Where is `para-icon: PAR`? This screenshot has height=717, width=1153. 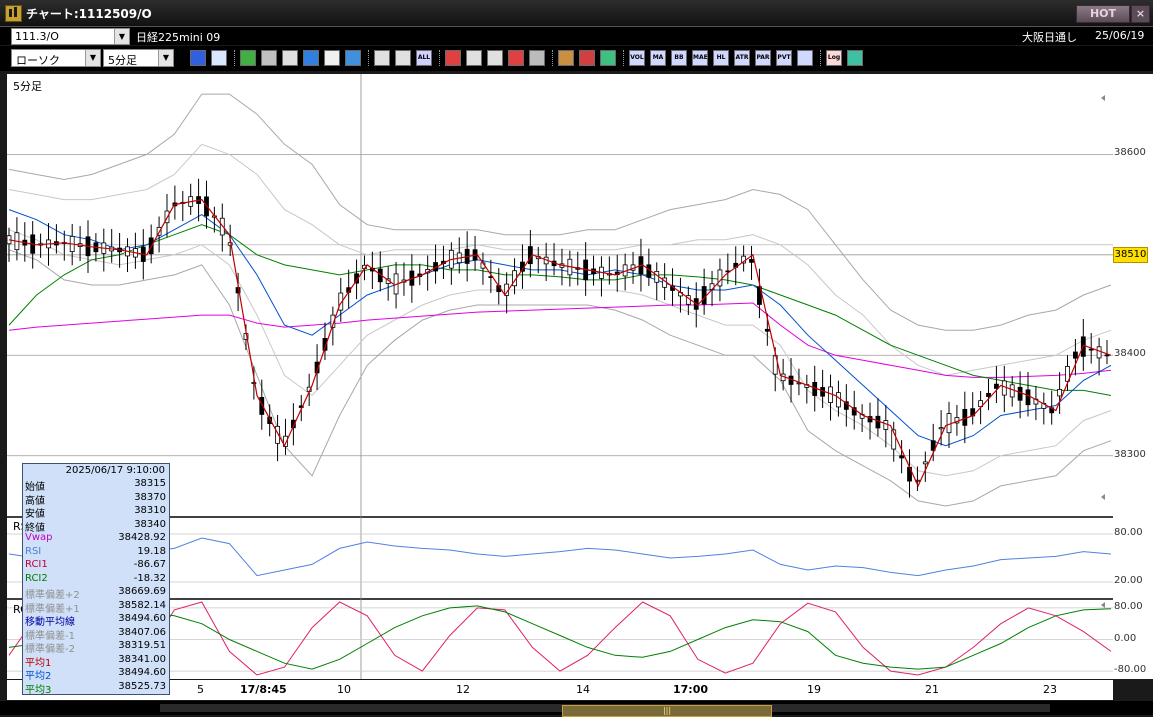 para-icon: PAR is located at coordinates (763, 58).